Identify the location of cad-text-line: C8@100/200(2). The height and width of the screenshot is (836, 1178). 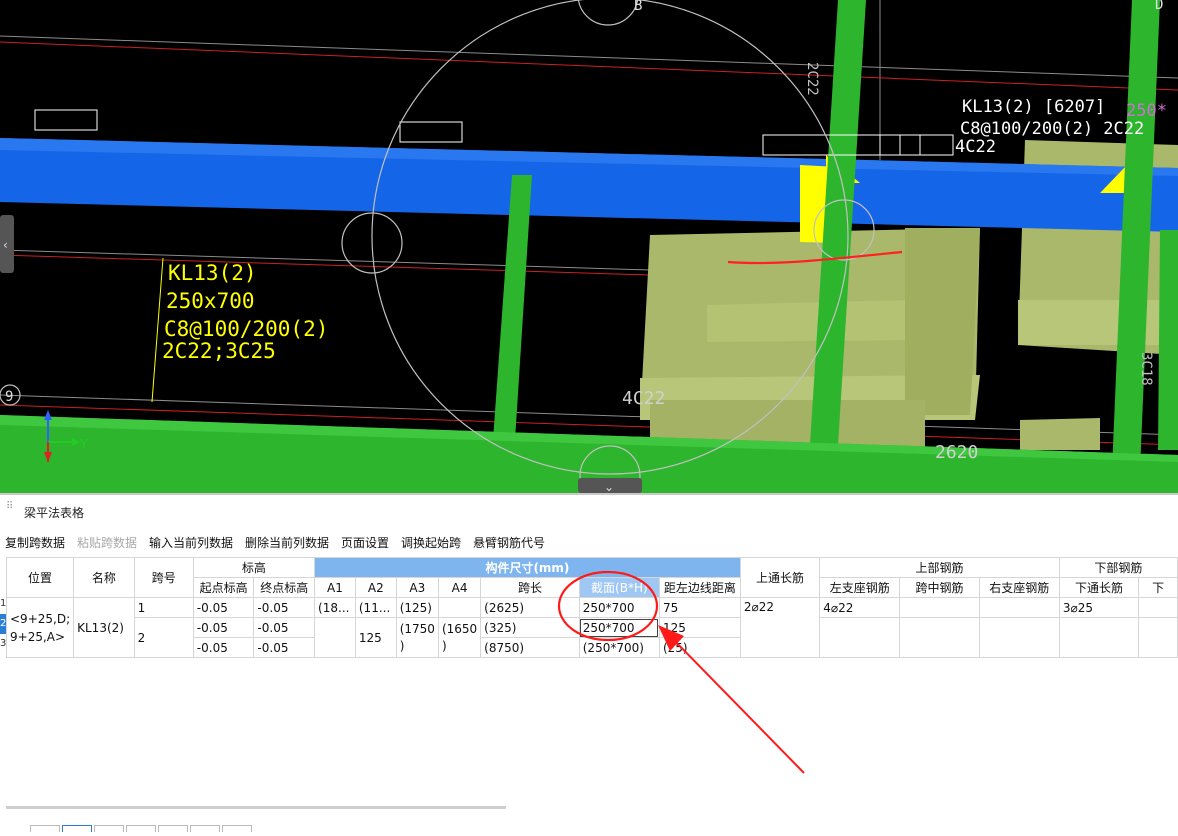
(246, 329).